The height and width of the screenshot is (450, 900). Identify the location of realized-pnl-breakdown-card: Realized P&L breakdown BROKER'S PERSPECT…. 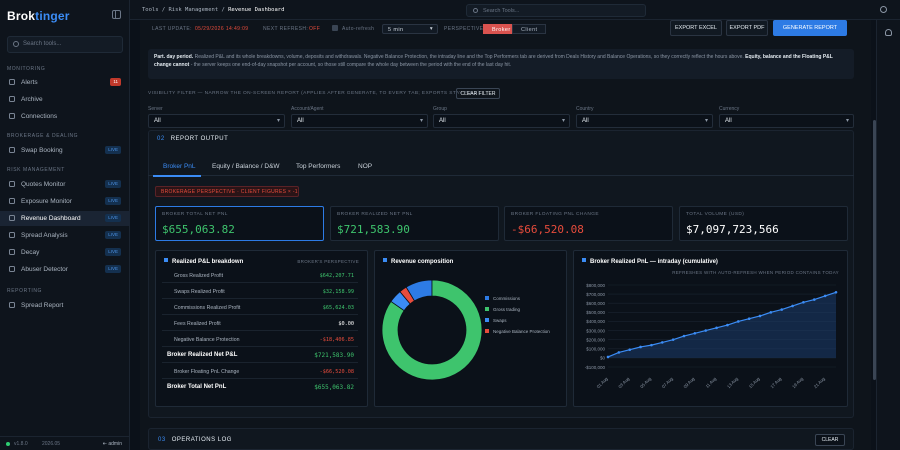
(261, 328).